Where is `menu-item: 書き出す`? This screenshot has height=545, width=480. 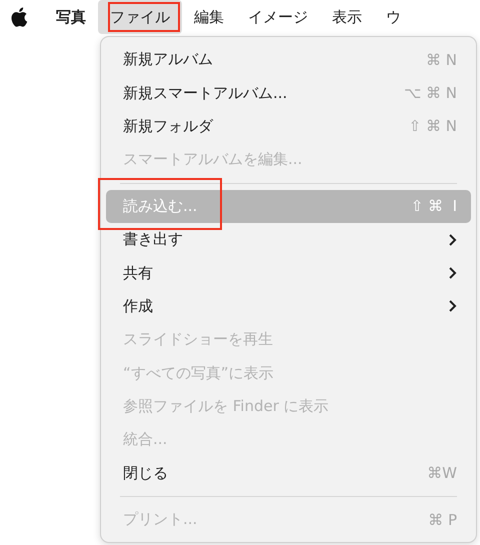 menu-item: 書き出す is located at coordinates (288, 239).